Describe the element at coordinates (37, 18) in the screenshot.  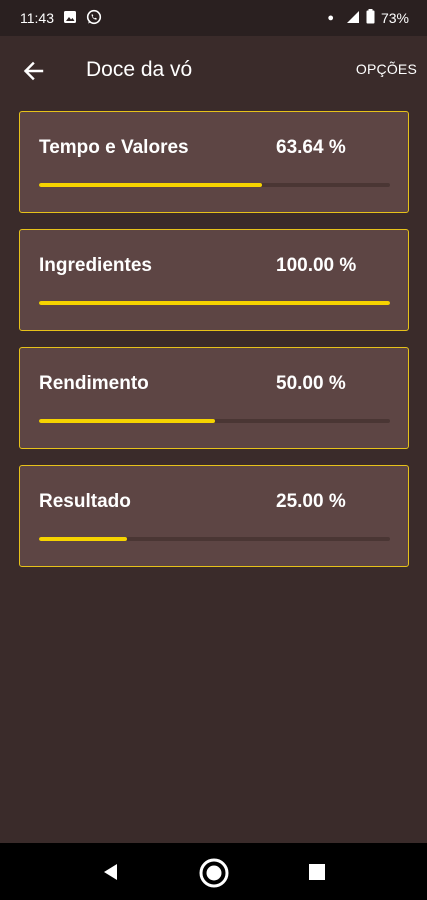
I see `status-time: 11:43` at that location.